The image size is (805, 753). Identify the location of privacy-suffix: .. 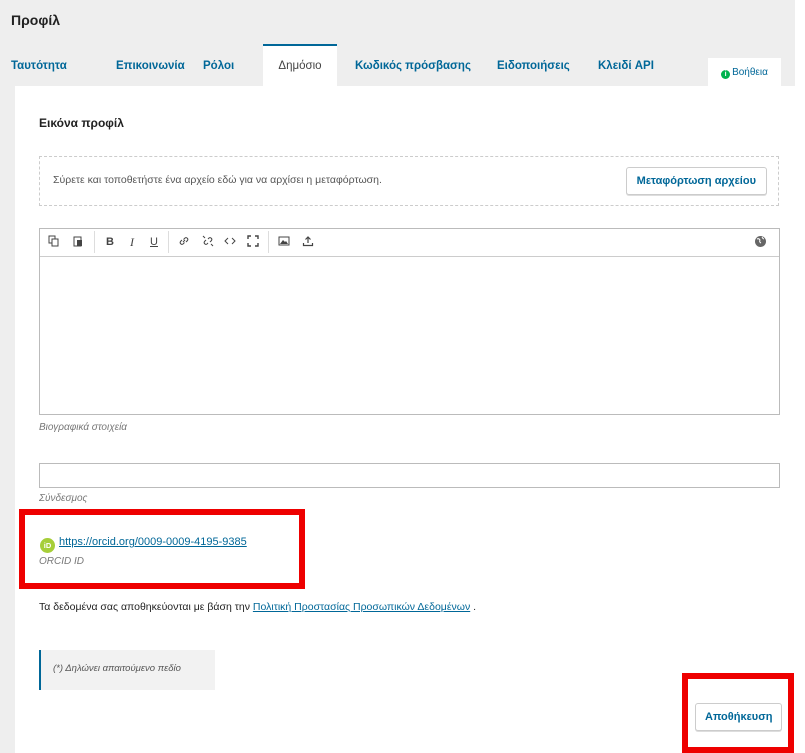
(475, 607).